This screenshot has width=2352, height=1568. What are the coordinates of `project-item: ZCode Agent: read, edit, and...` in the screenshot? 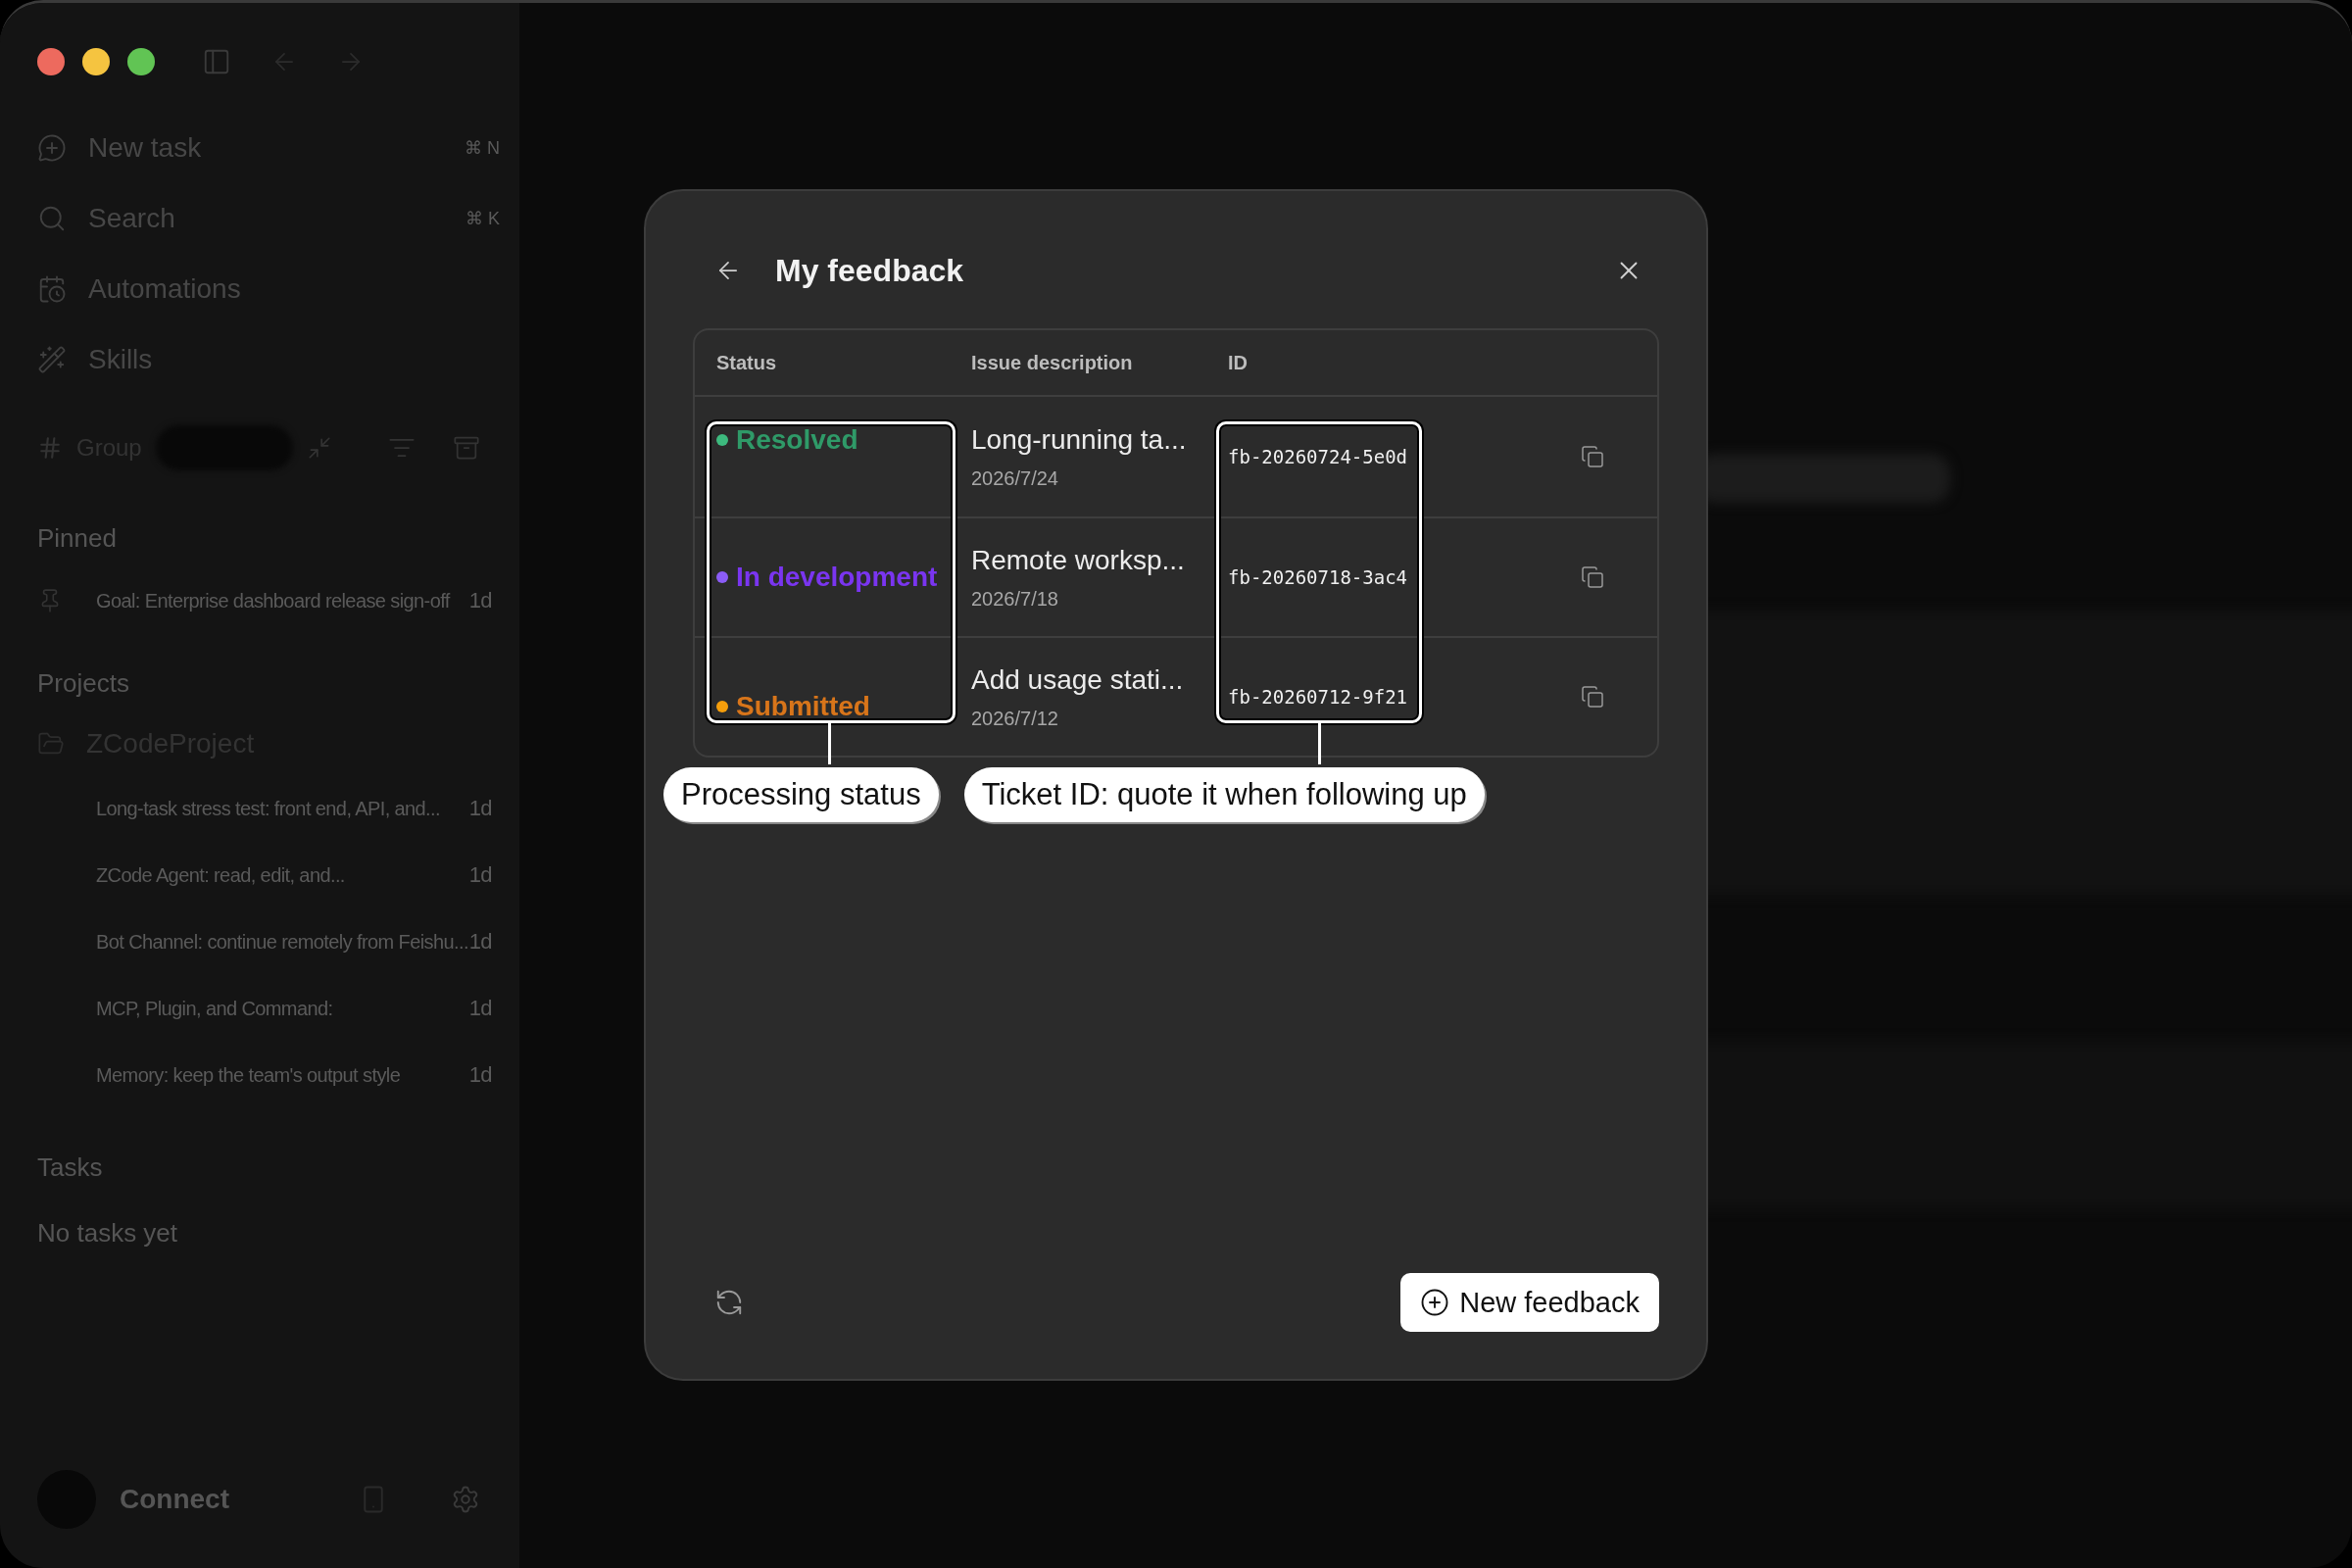 It's located at (282, 875).